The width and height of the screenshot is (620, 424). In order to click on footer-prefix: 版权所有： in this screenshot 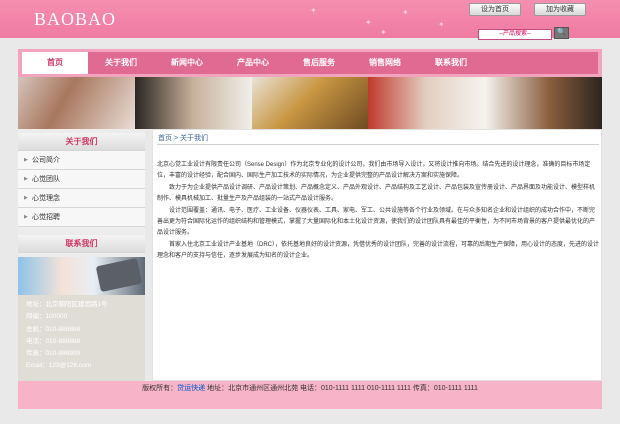, I will do `click(160, 388)`.